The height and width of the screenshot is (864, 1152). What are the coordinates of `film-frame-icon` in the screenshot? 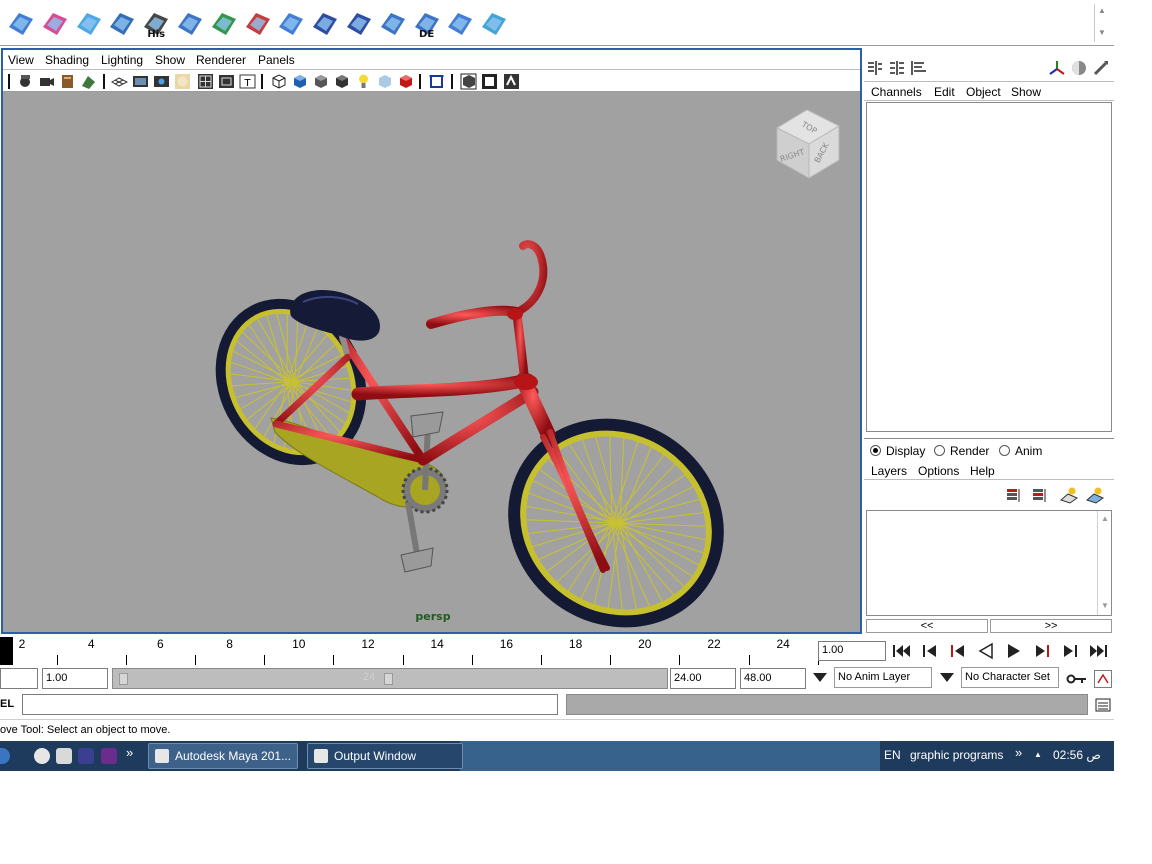 It's located at (489, 81).